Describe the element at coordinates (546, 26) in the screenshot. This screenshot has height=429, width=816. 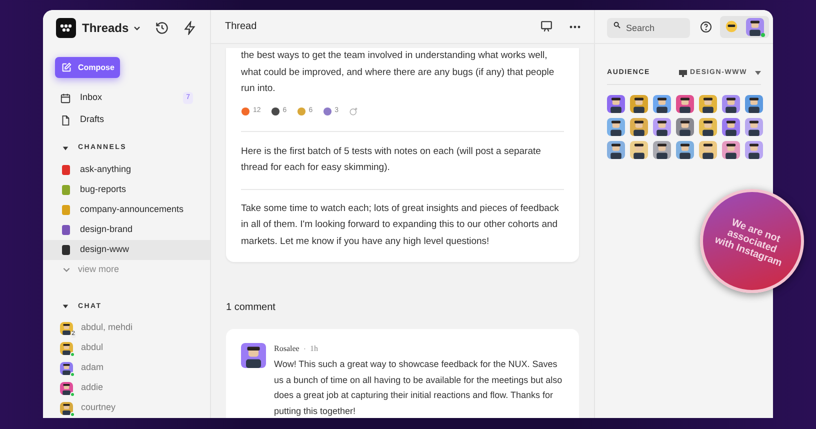
I see `easel-icon` at that location.